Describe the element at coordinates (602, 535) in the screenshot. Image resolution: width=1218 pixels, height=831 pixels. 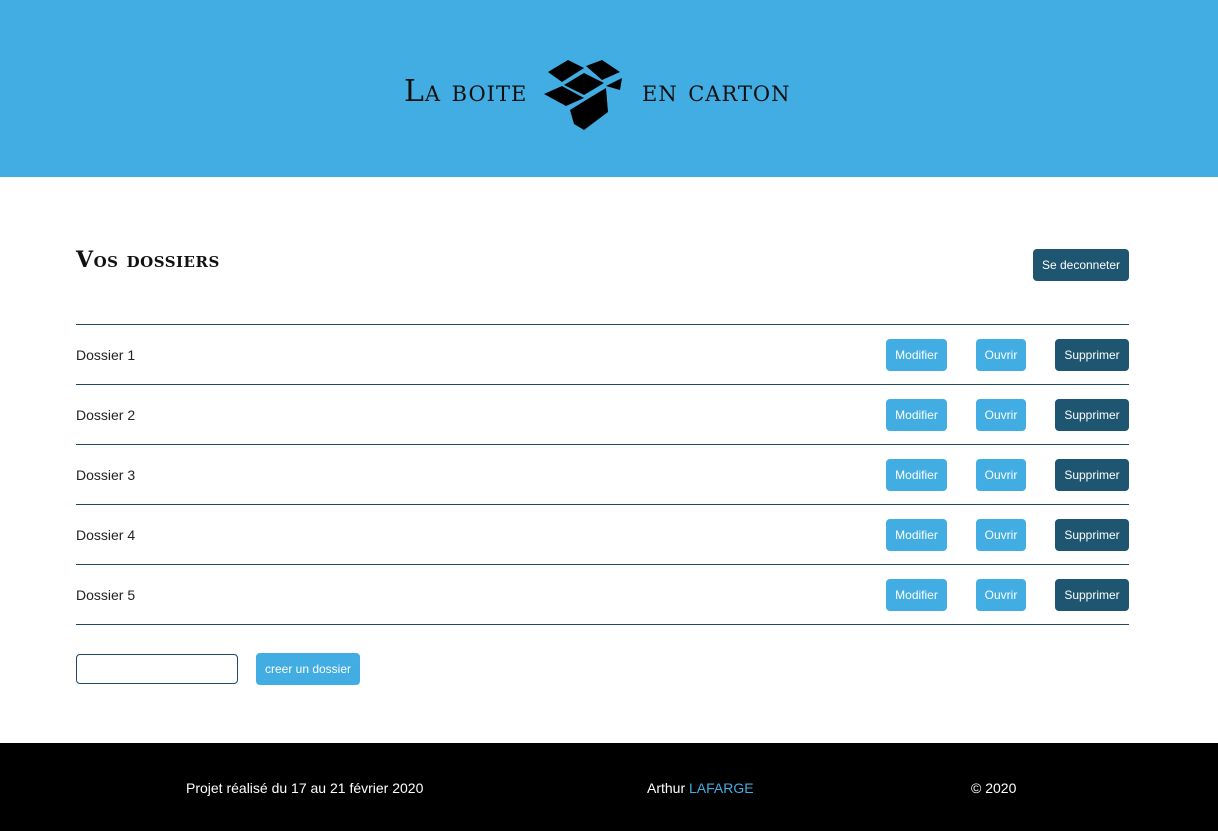
I see `folder-row: Dossier 4 Modifier Ouvrir Supprimer` at that location.